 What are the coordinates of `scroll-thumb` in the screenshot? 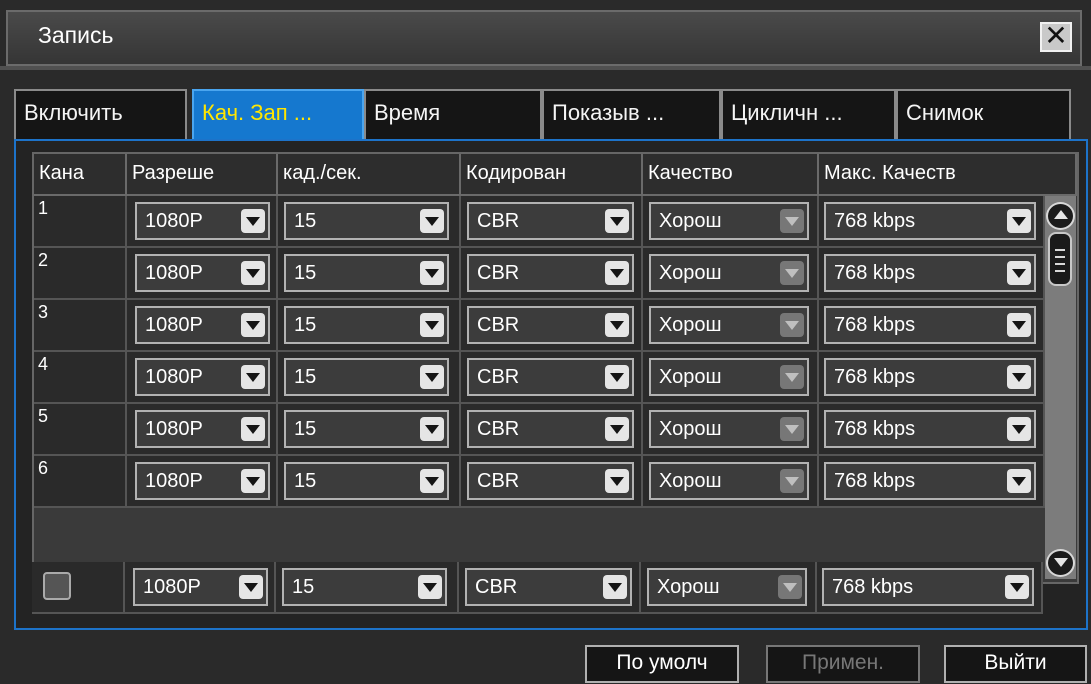 It's located at (1060, 259).